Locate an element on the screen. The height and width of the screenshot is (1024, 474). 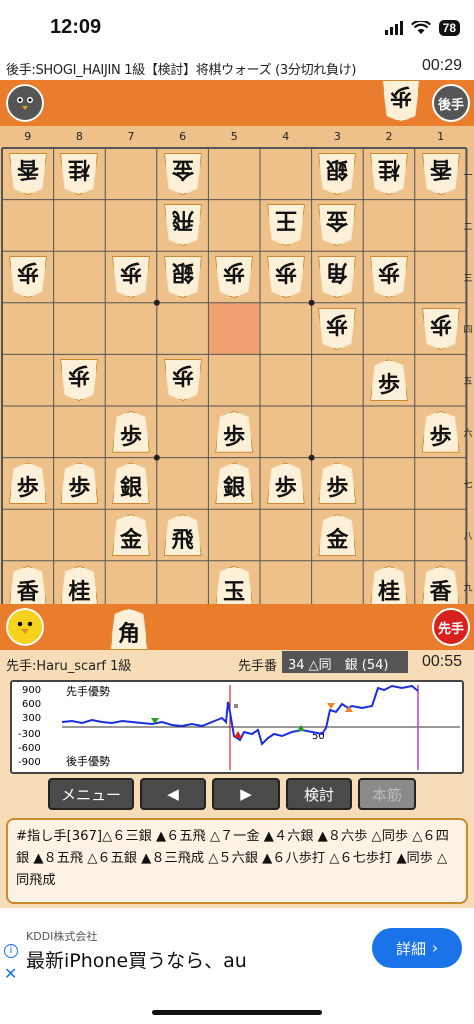
control-buttons: メニュー ◀ ▶ 検討 本筋 is located at coordinates (237, 795).